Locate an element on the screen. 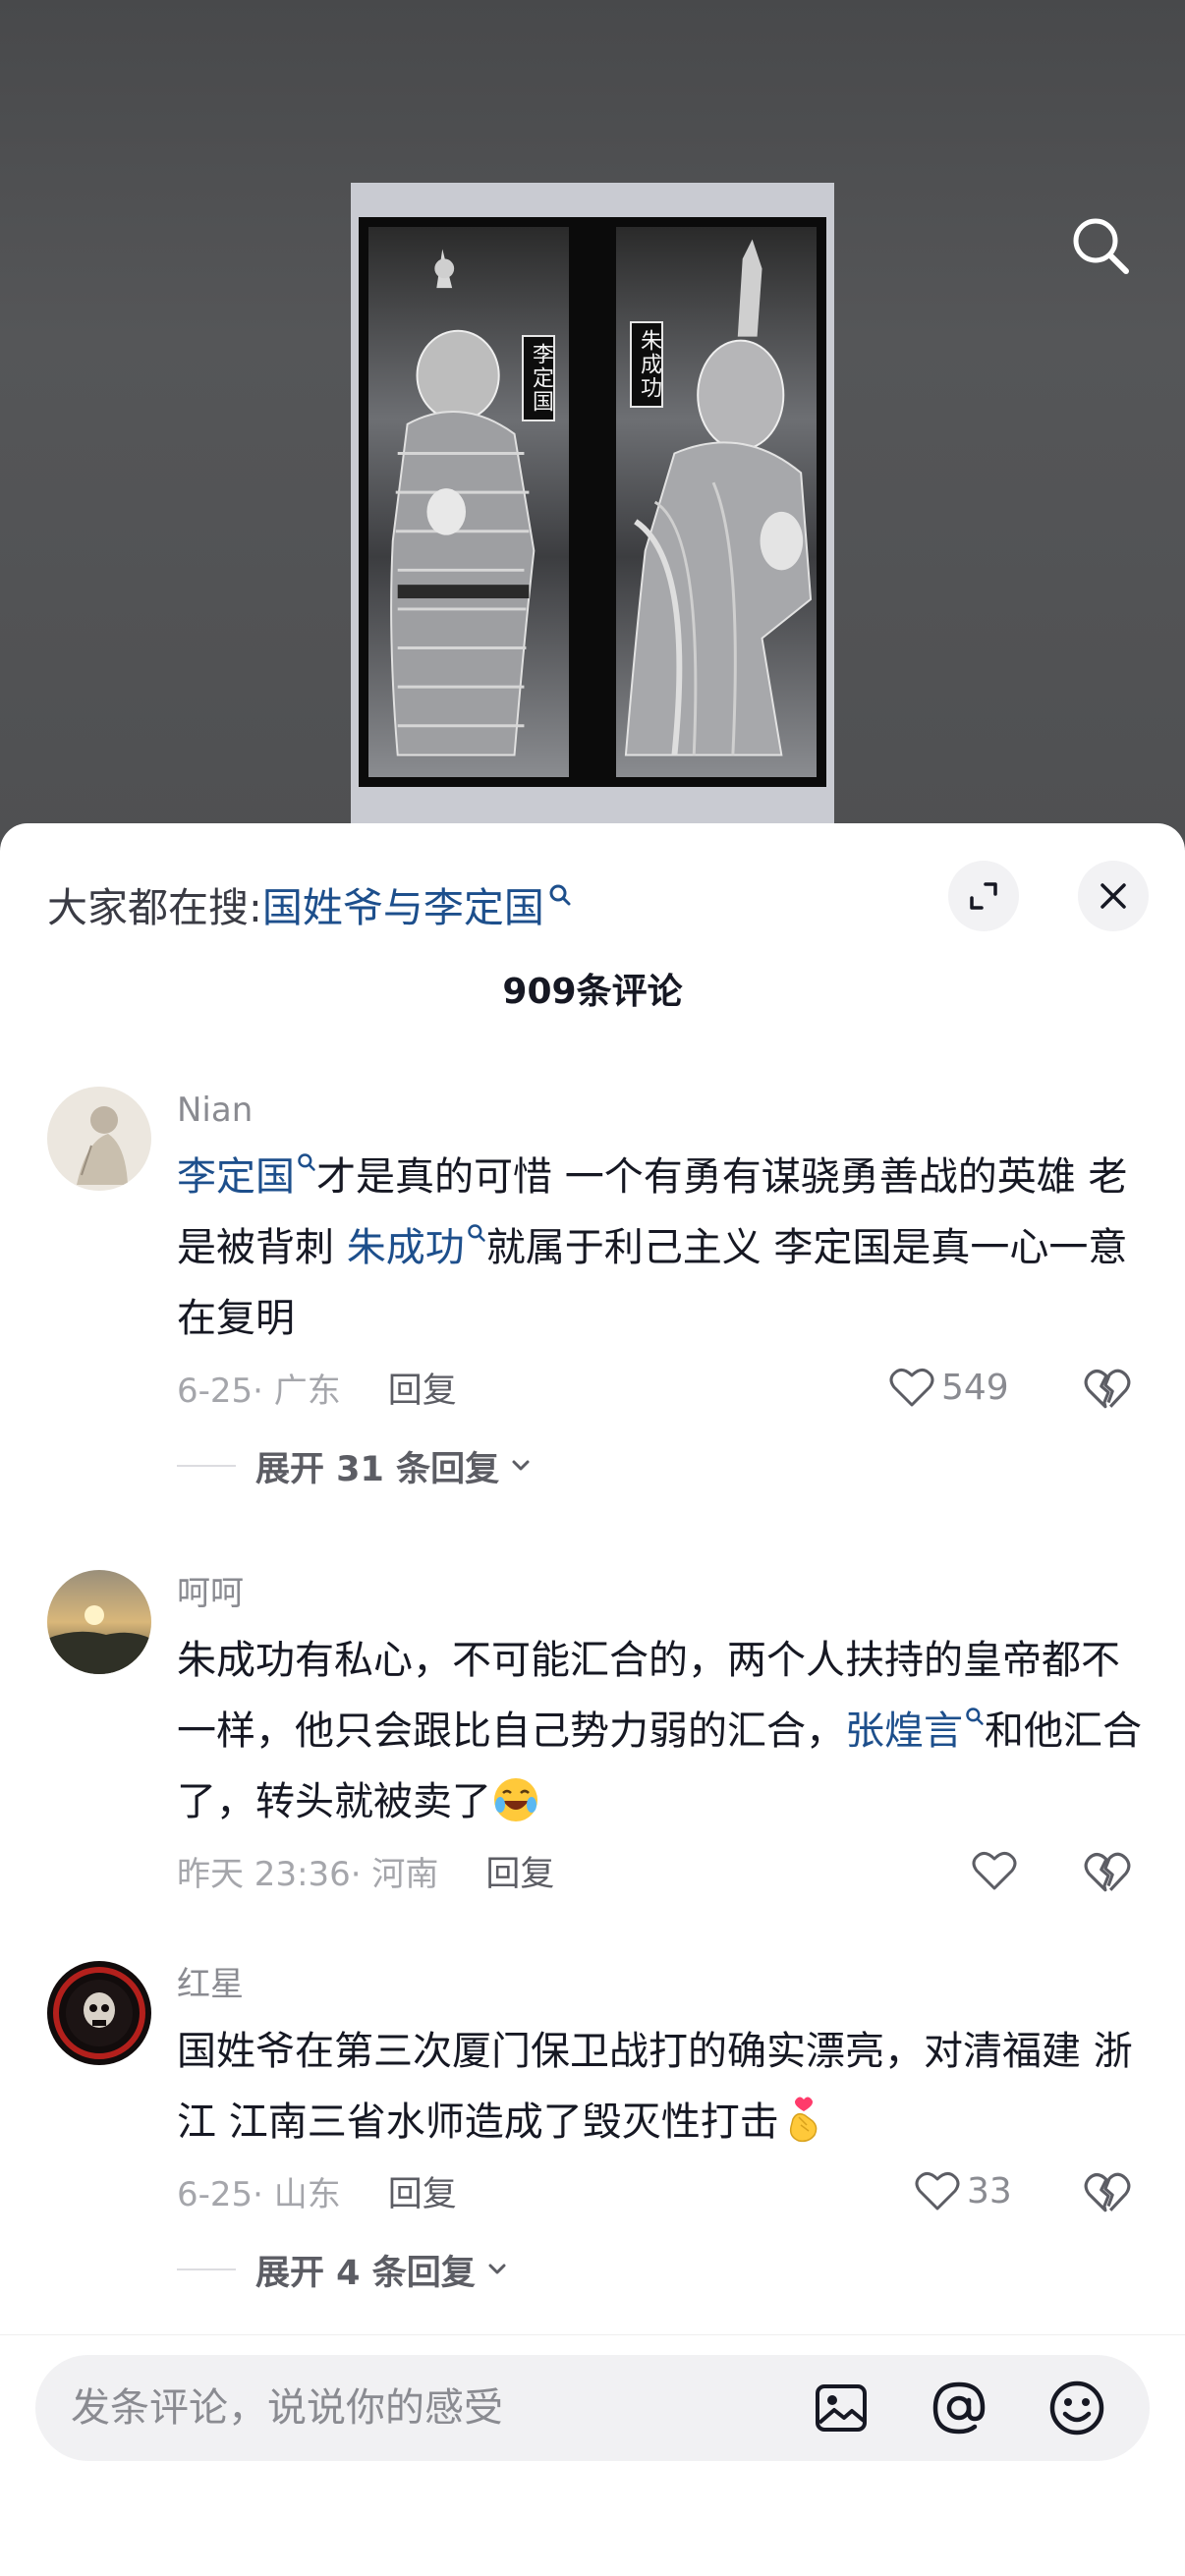 The image size is (1185, 2576). emoji-picker-button is located at coordinates (1076, 2408).